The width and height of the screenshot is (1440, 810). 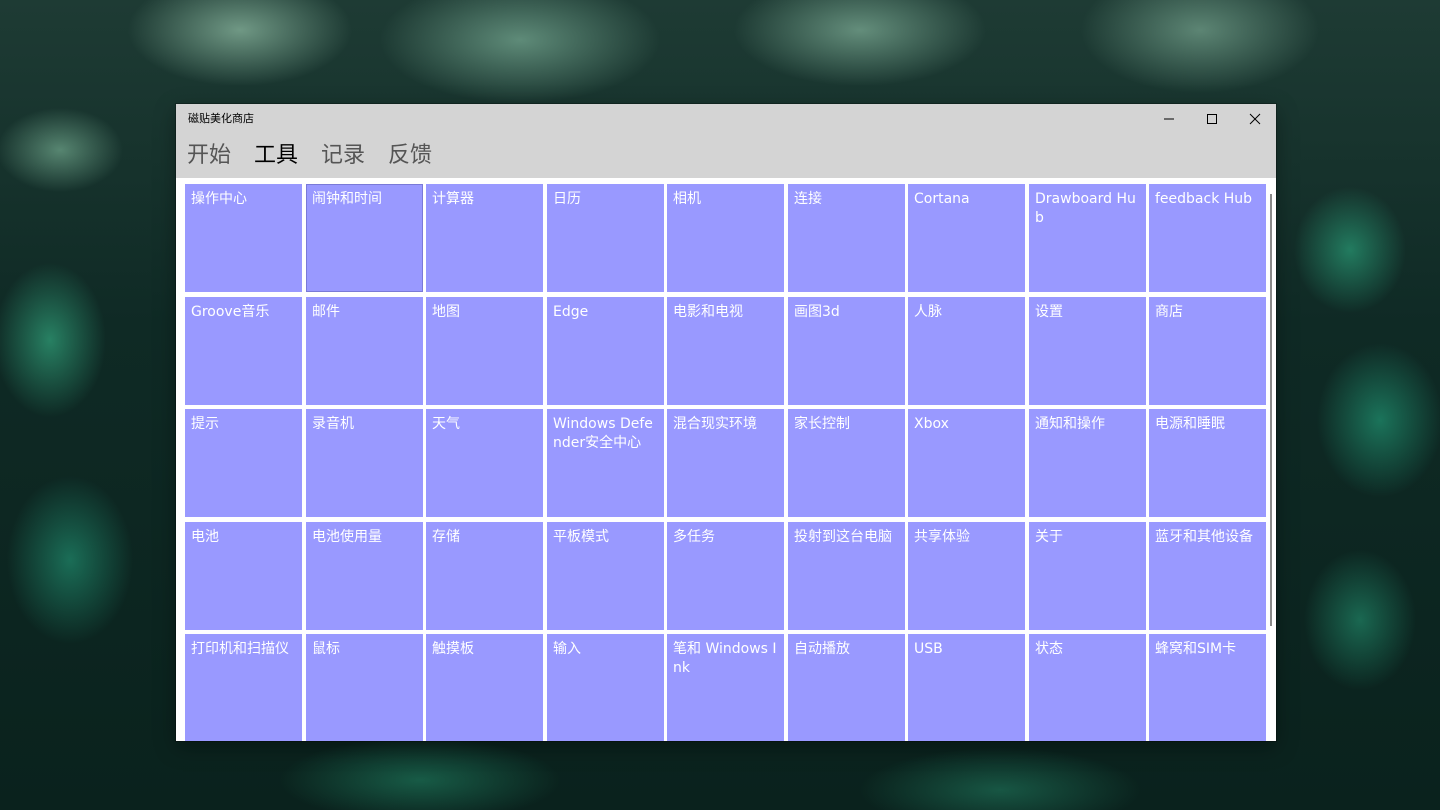 What do you see at coordinates (364, 576) in the screenshot?
I see `tile-button: 电池使用量` at bounding box center [364, 576].